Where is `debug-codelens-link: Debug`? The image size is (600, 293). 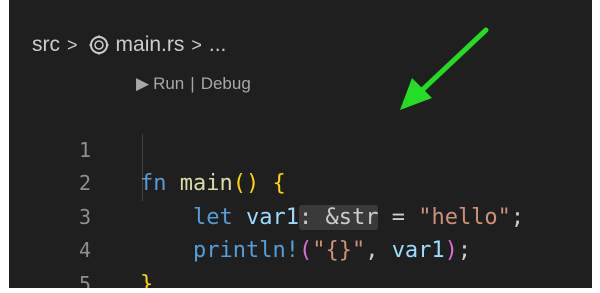 debug-codelens-link: Debug is located at coordinates (226, 84).